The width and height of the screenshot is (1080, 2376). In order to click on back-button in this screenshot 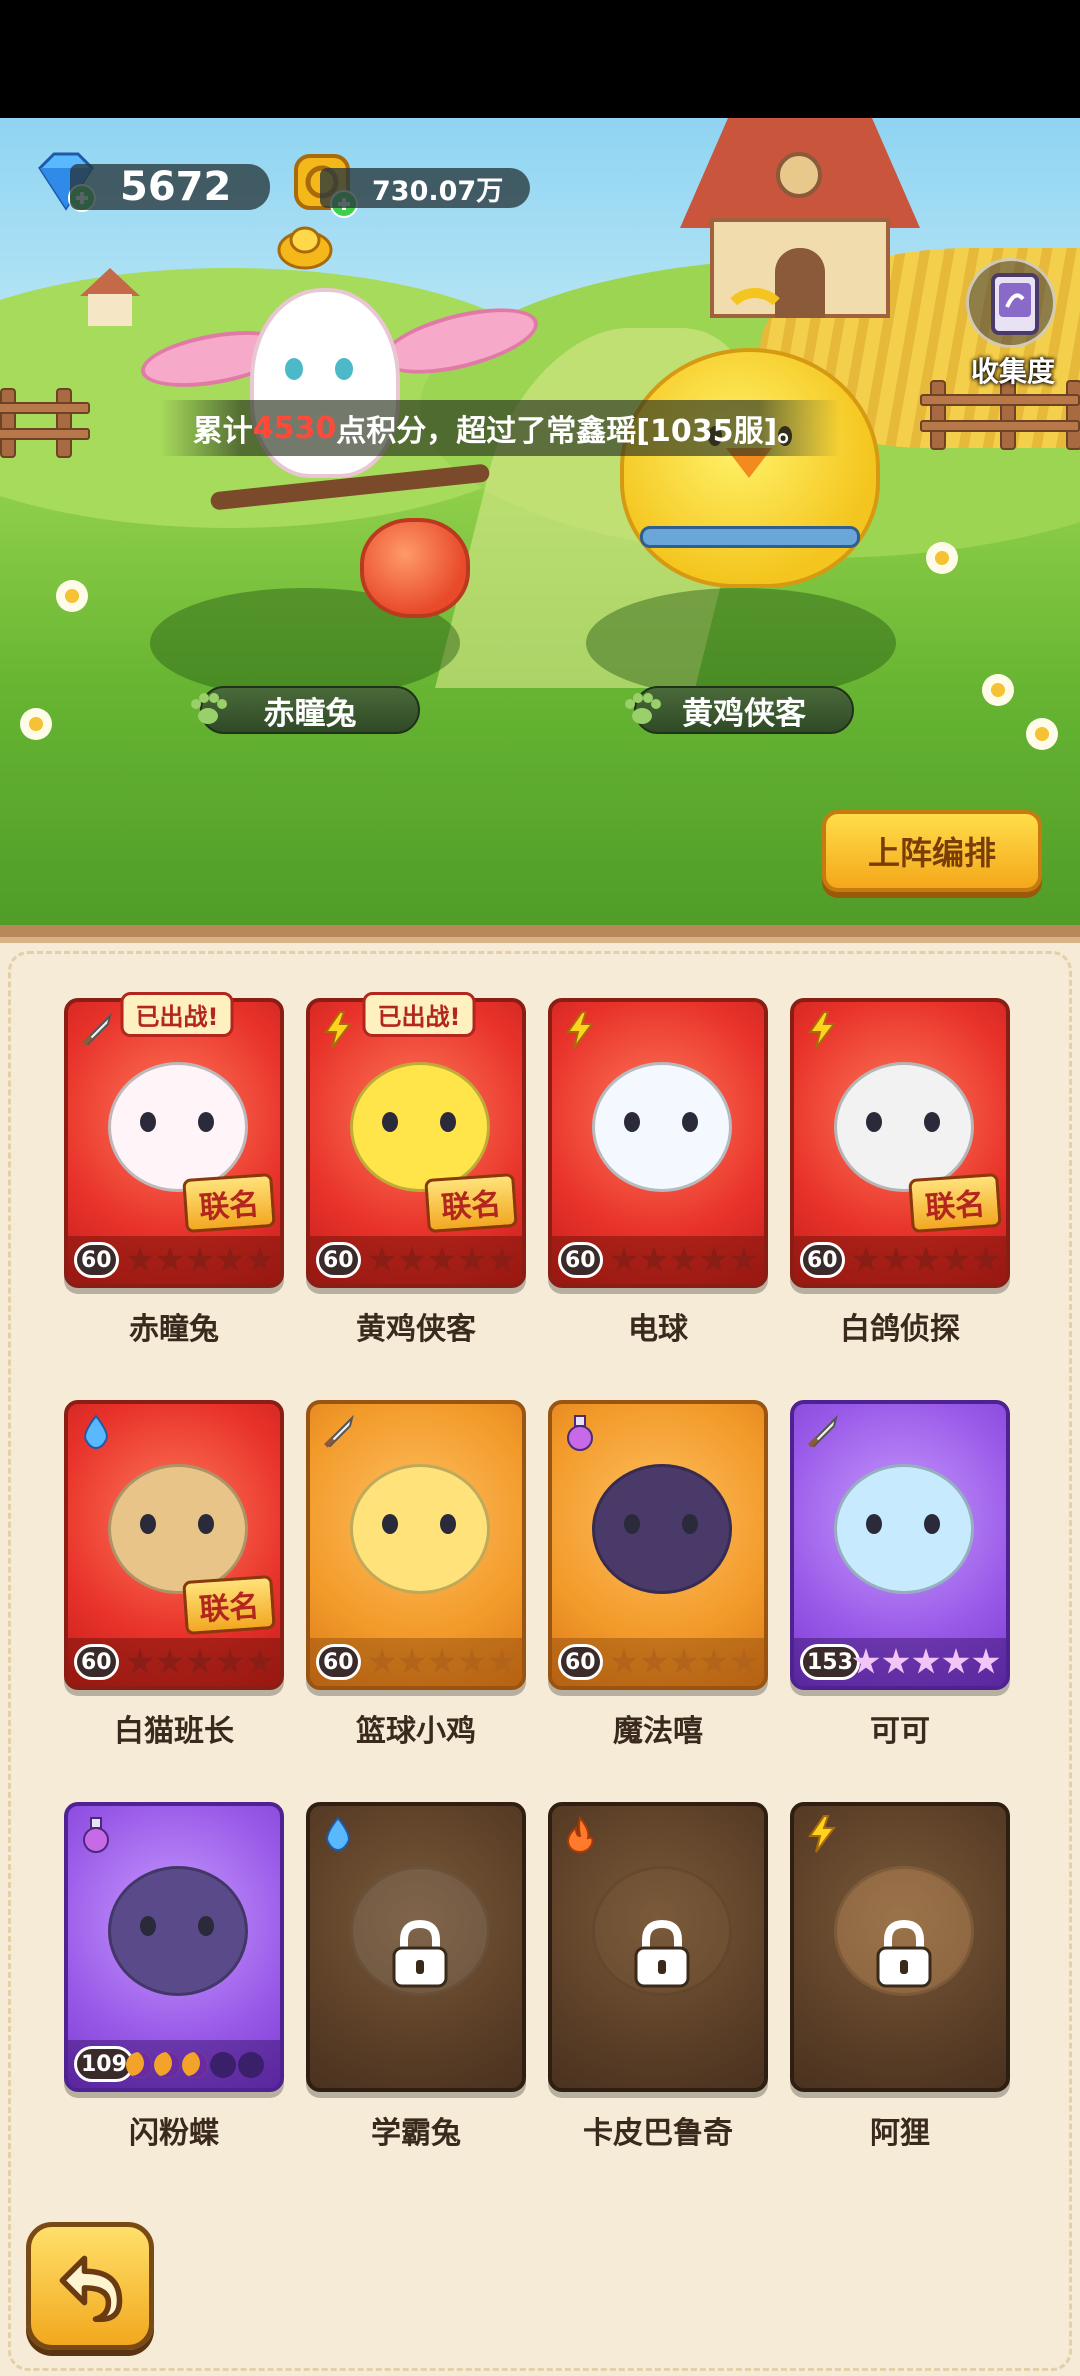, I will do `click(90, 2286)`.